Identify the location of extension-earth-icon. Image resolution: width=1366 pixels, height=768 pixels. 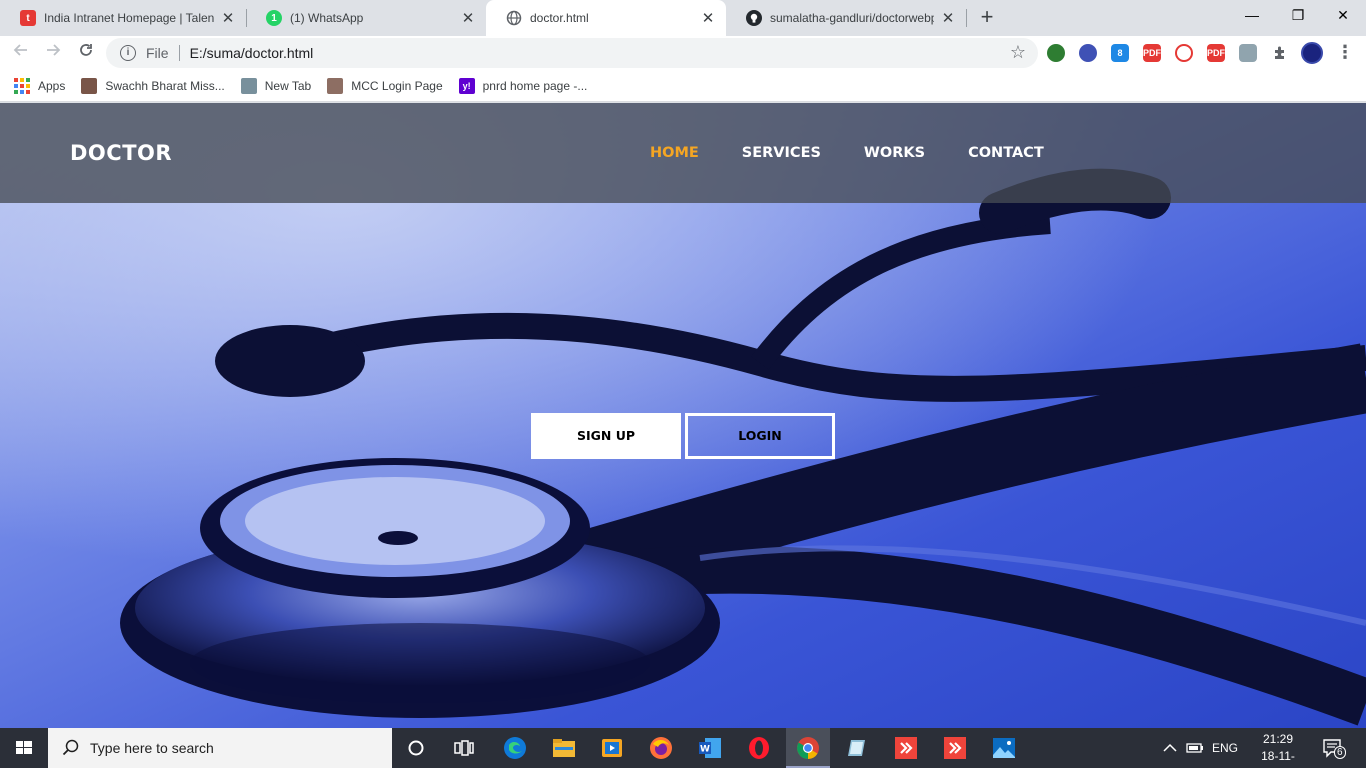
(1056, 53).